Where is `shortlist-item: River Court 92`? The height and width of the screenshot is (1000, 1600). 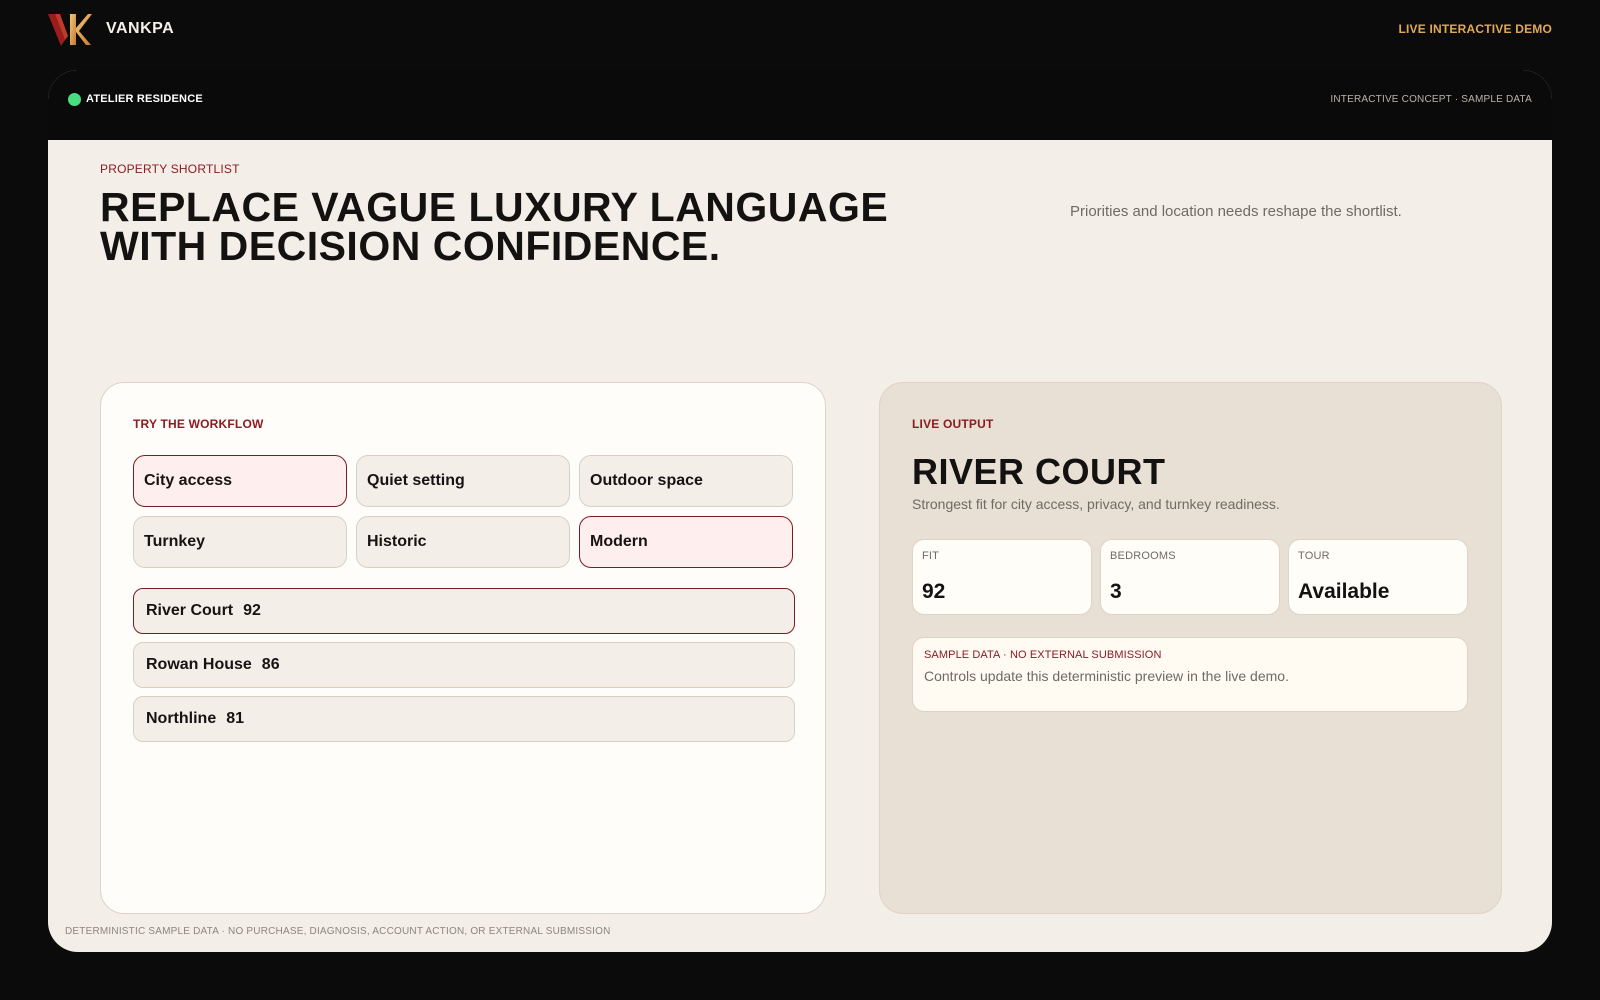
shortlist-item: River Court 92 is located at coordinates (464, 611).